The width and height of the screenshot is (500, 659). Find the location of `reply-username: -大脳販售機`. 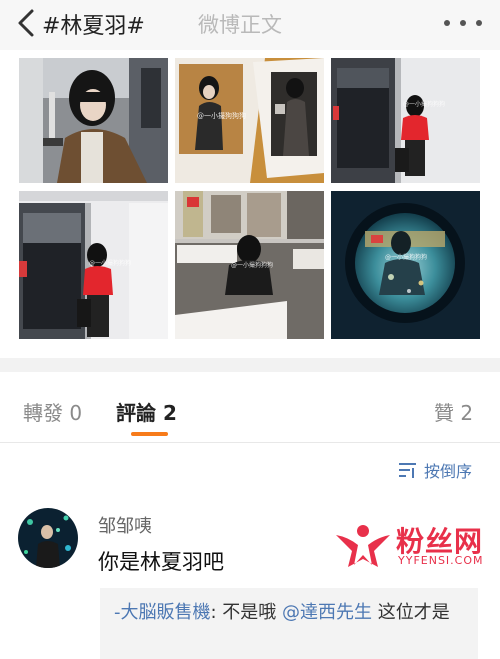

reply-username: -大脳販售機 is located at coordinates (162, 612).